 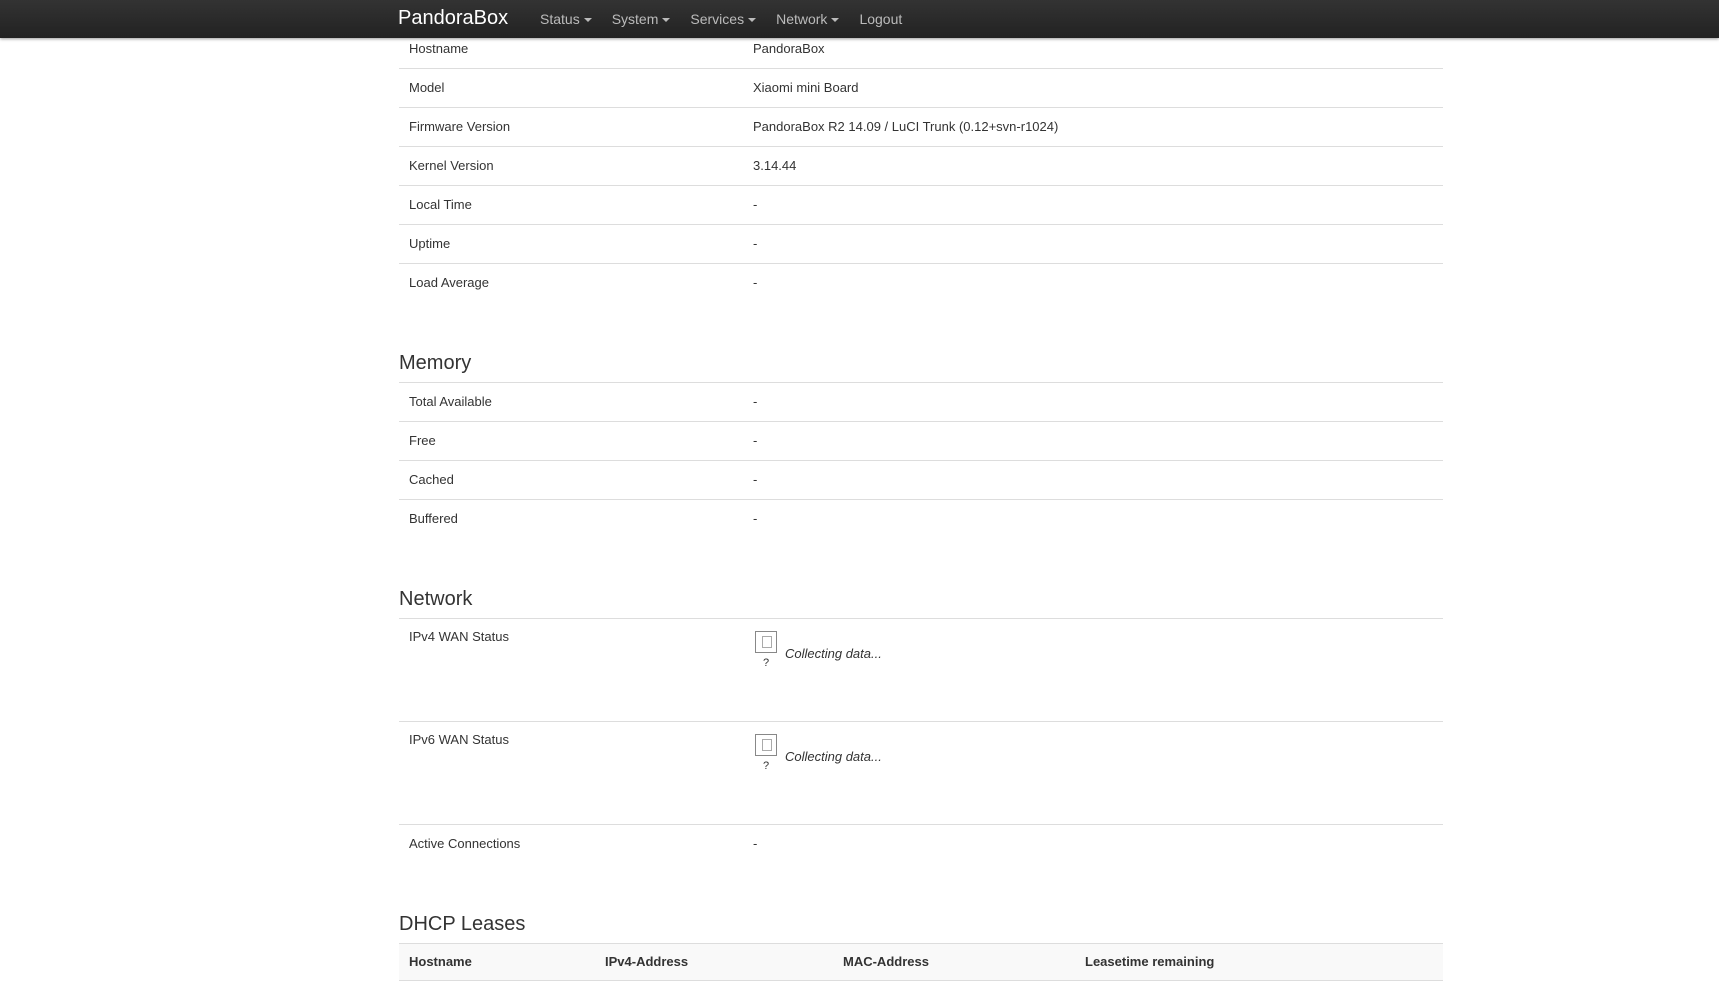 What do you see at coordinates (571, 166) in the screenshot?
I see `row-label: Kernel Version` at bounding box center [571, 166].